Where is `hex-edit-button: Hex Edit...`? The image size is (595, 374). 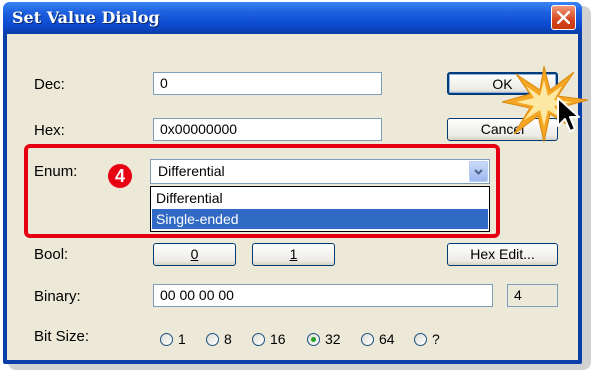
hex-edit-button: Hex Edit... is located at coordinates (502, 254).